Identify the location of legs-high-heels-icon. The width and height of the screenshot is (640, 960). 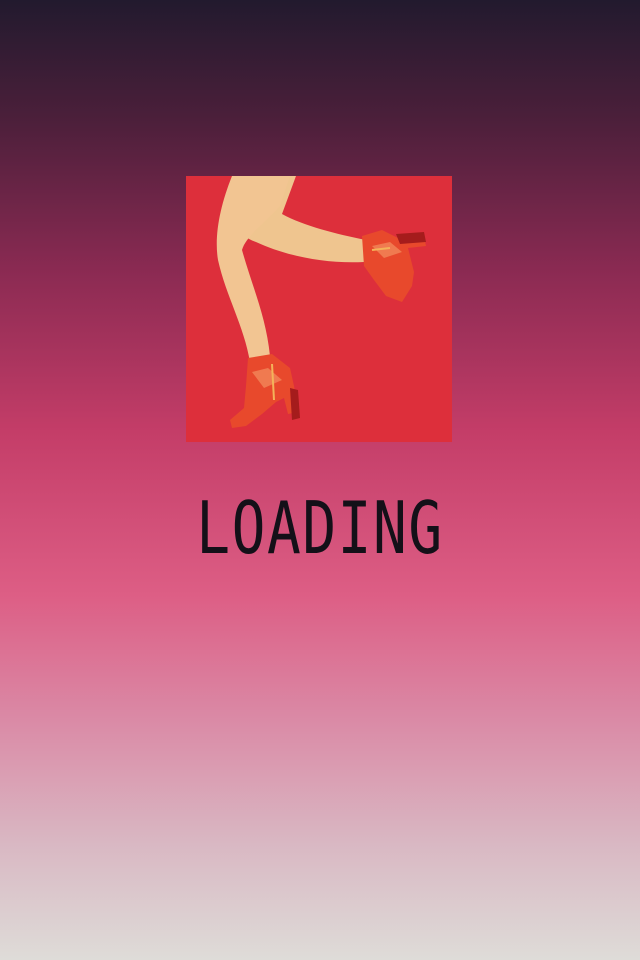
(319, 309).